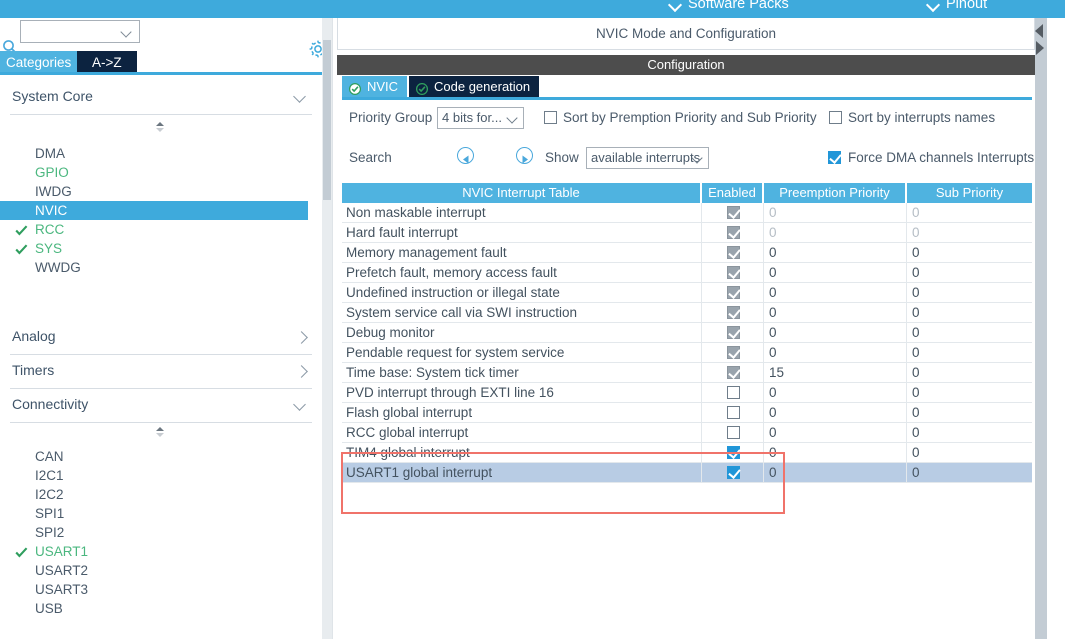  I want to click on sidebar-item-usart3: USART3, so click(155, 589).